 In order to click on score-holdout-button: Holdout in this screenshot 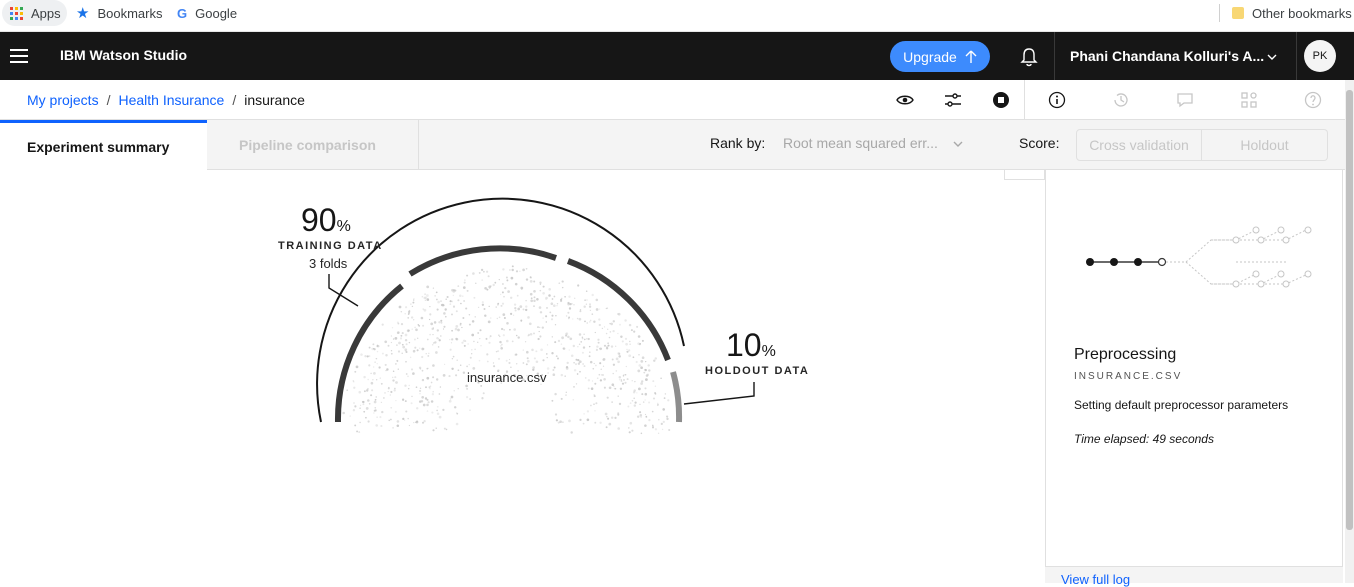, I will do `click(1265, 145)`.